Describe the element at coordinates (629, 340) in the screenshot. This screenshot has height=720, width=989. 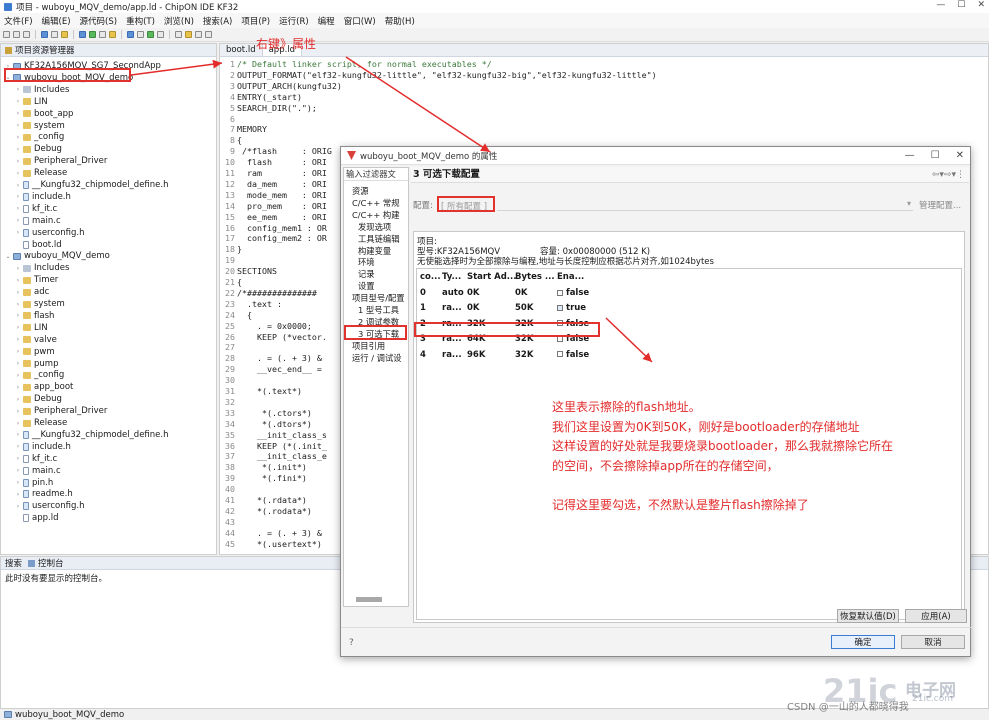
I see `arrow-to-explanation` at that location.